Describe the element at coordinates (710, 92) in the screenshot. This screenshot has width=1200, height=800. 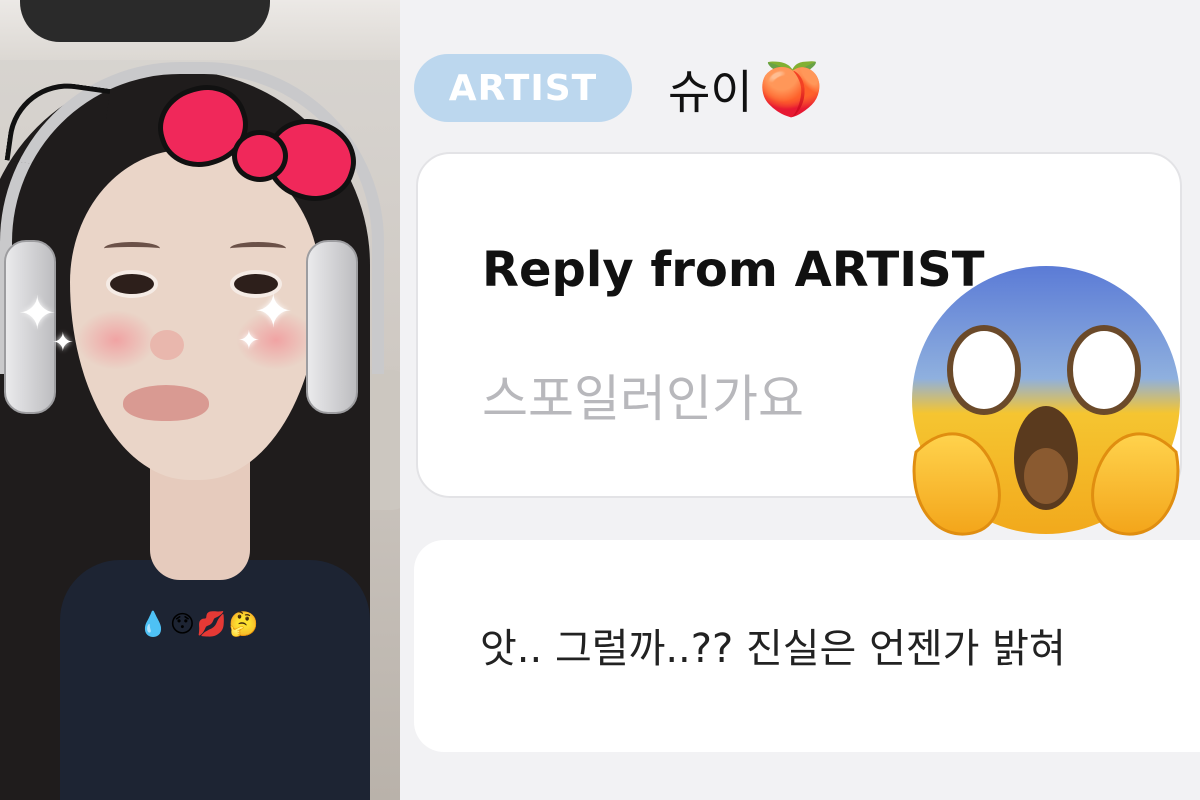
I see `artist-name-text: 슈이` at that location.